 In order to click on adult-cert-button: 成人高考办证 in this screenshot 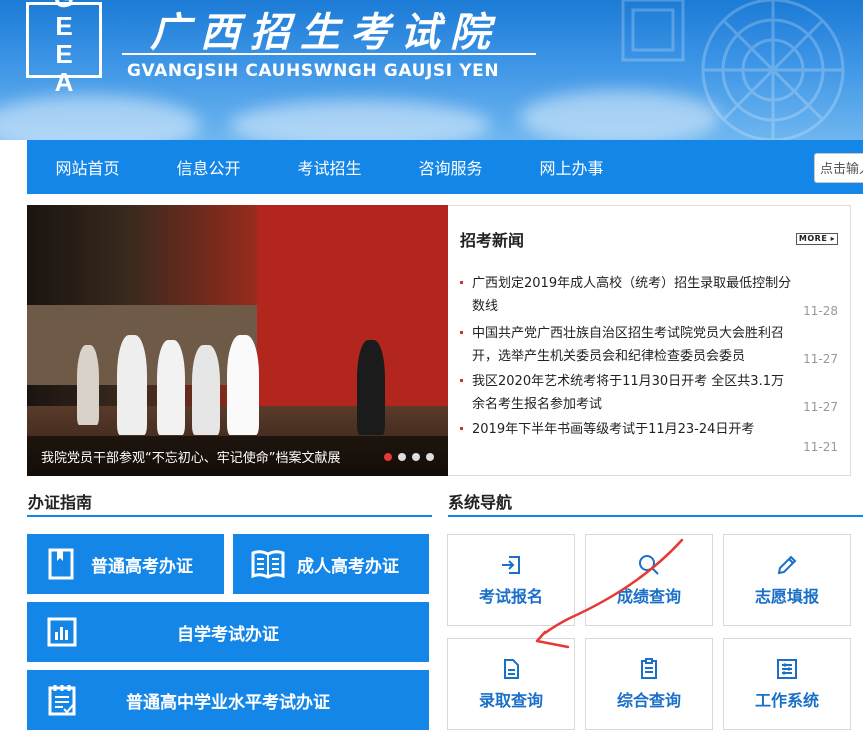, I will do `click(331, 564)`.